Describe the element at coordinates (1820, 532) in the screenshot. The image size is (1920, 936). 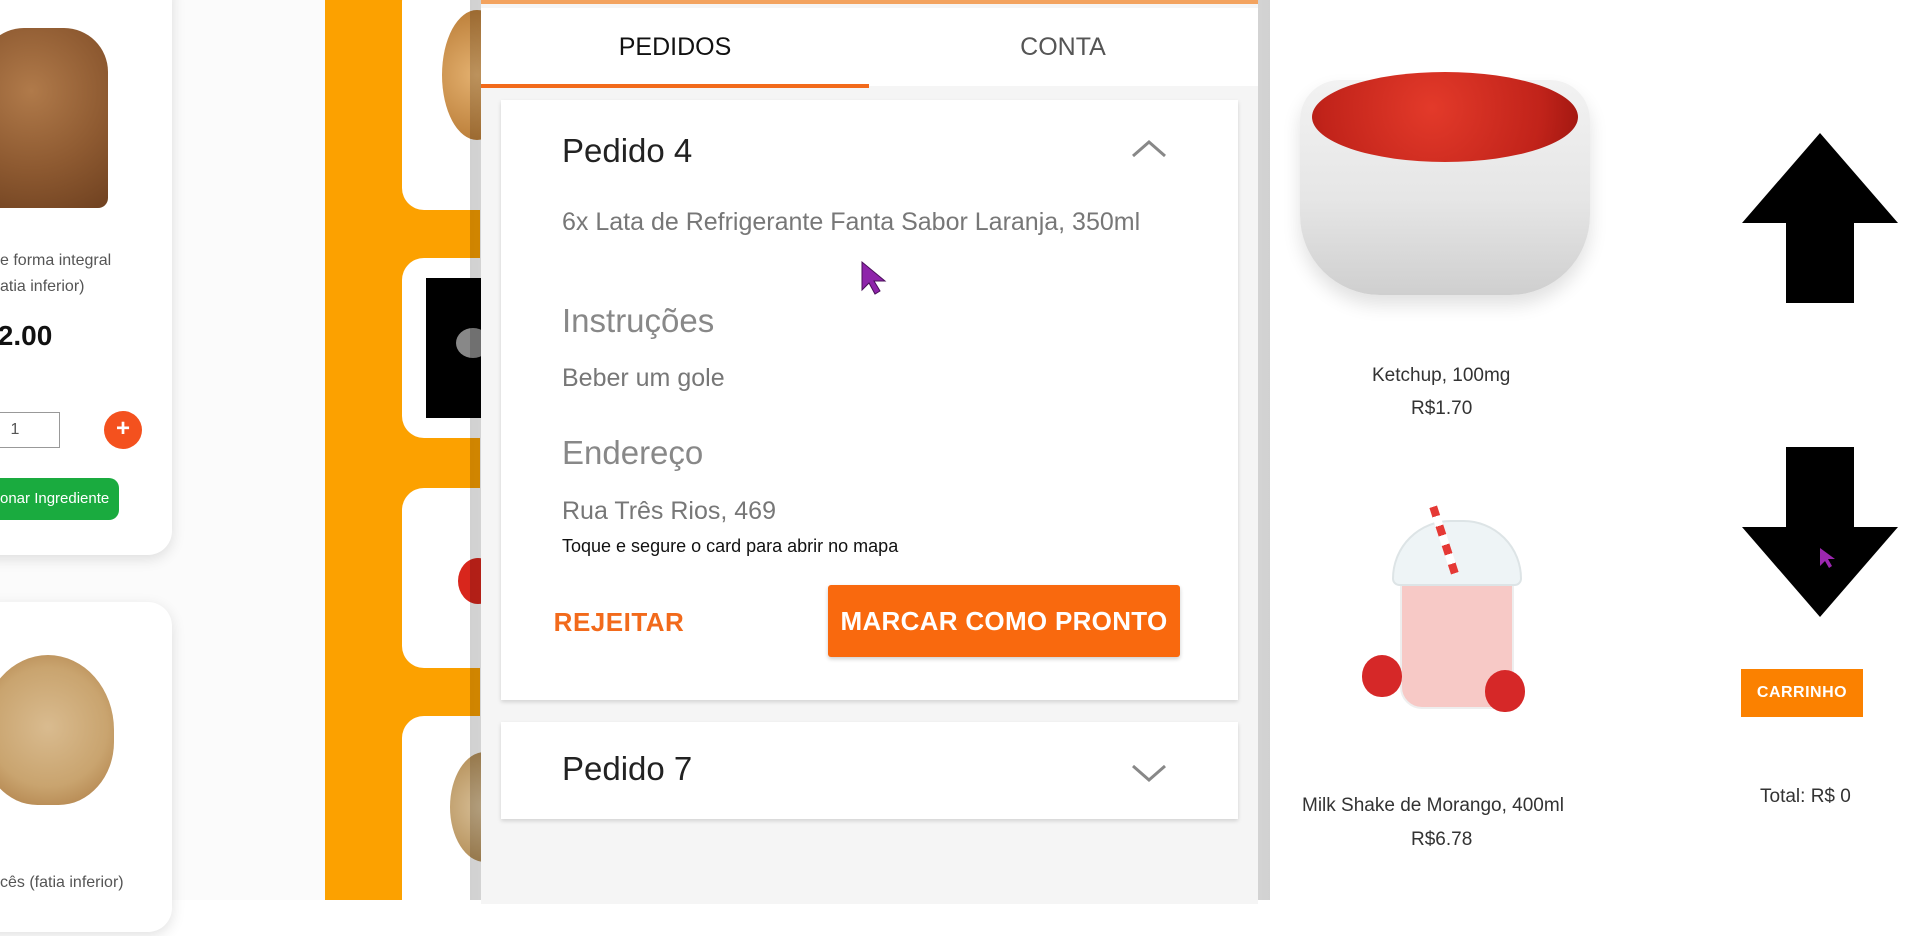
I see `arrow-down-icon` at that location.